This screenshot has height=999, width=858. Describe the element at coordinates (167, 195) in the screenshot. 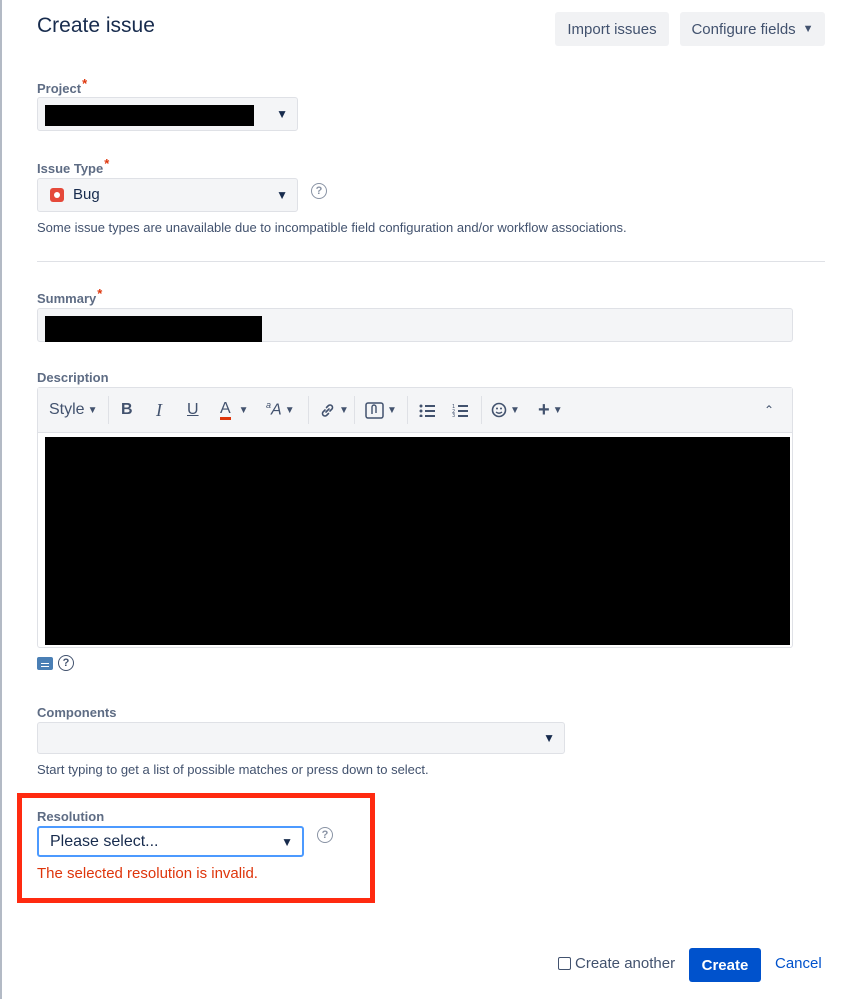

I see `issue-type-select: Bug ▼` at that location.